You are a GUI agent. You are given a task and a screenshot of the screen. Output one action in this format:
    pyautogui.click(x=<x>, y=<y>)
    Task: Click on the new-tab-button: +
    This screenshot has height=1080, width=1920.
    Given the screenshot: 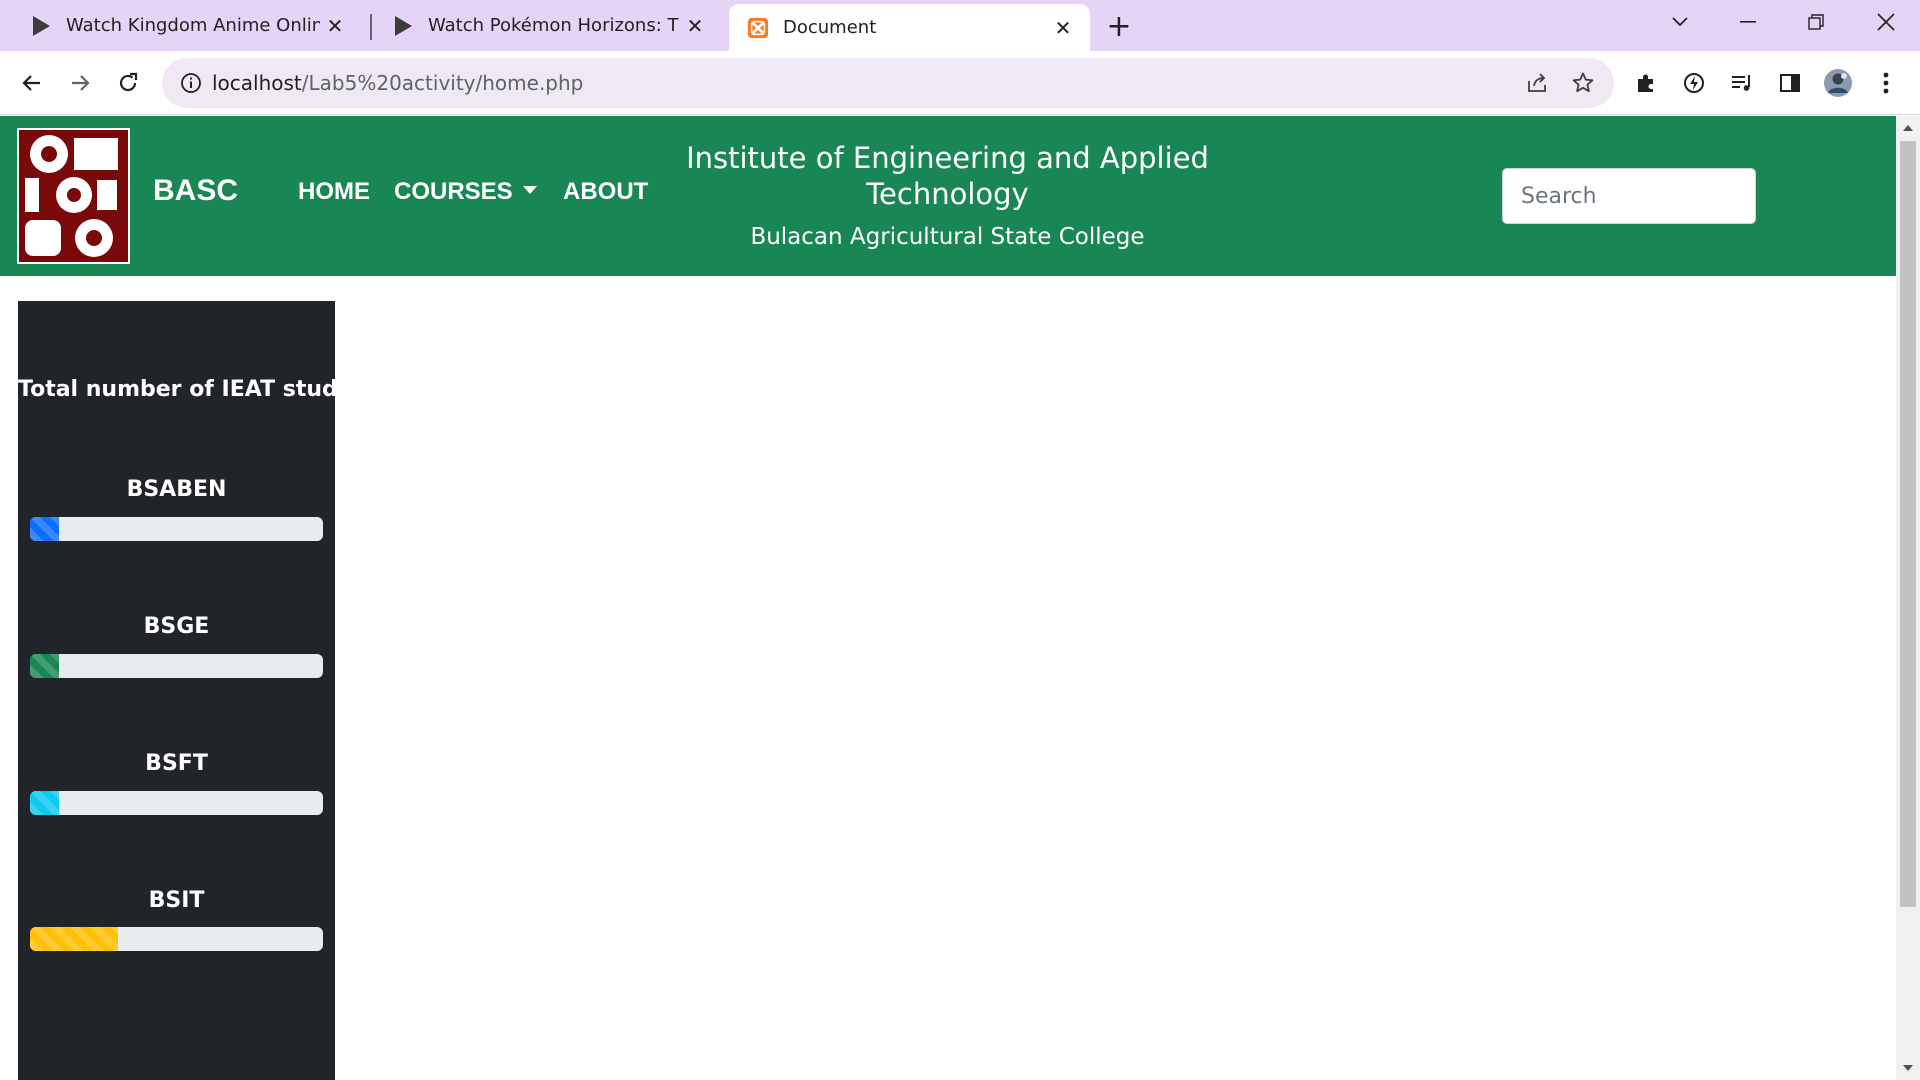 What is the action you would take?
    pyautogui.click(x=1119, y=26)
    